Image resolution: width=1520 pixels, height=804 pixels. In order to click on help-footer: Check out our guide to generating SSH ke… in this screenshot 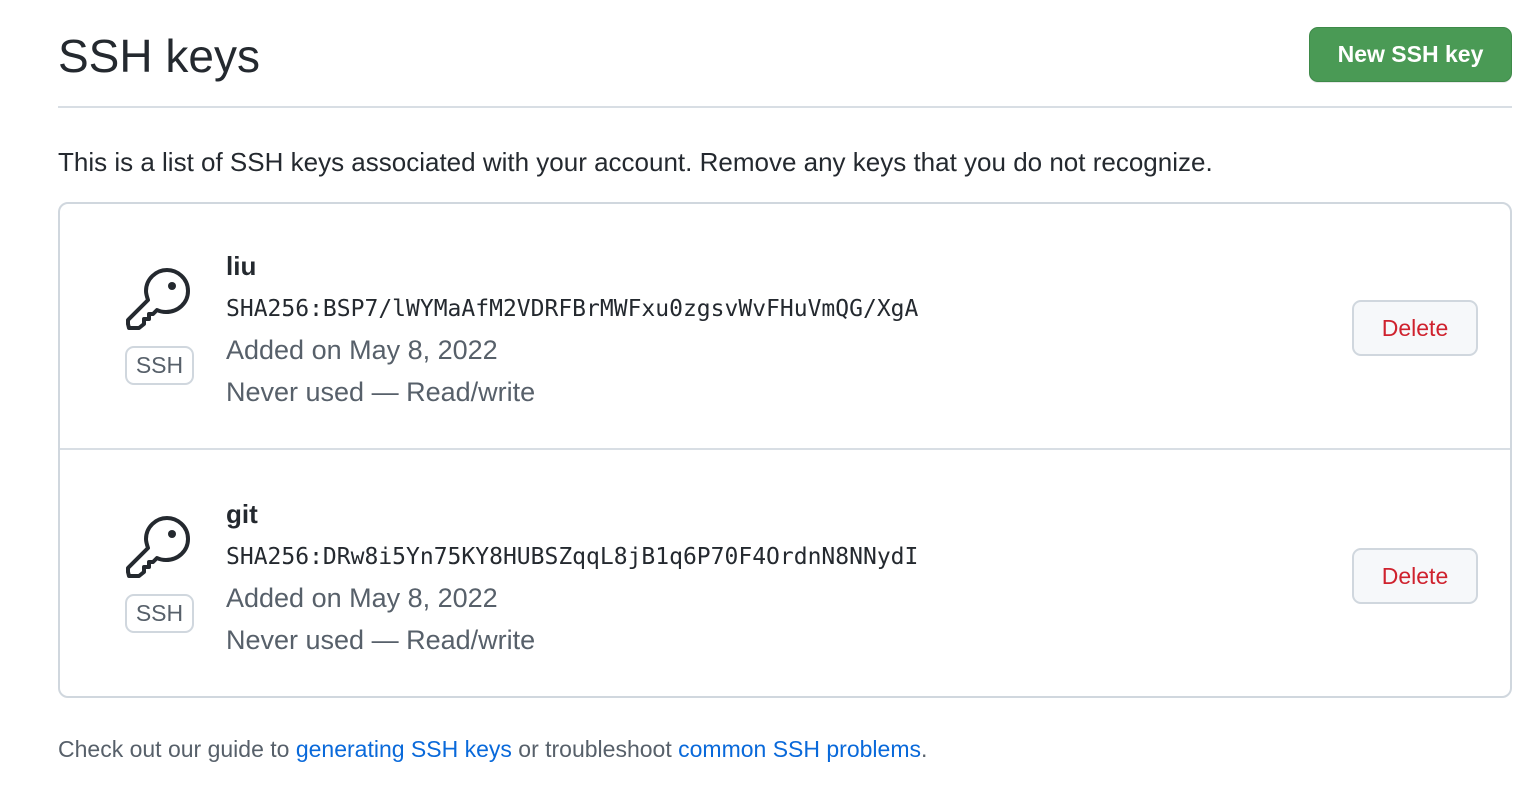, I will do `click(492, 749)`.